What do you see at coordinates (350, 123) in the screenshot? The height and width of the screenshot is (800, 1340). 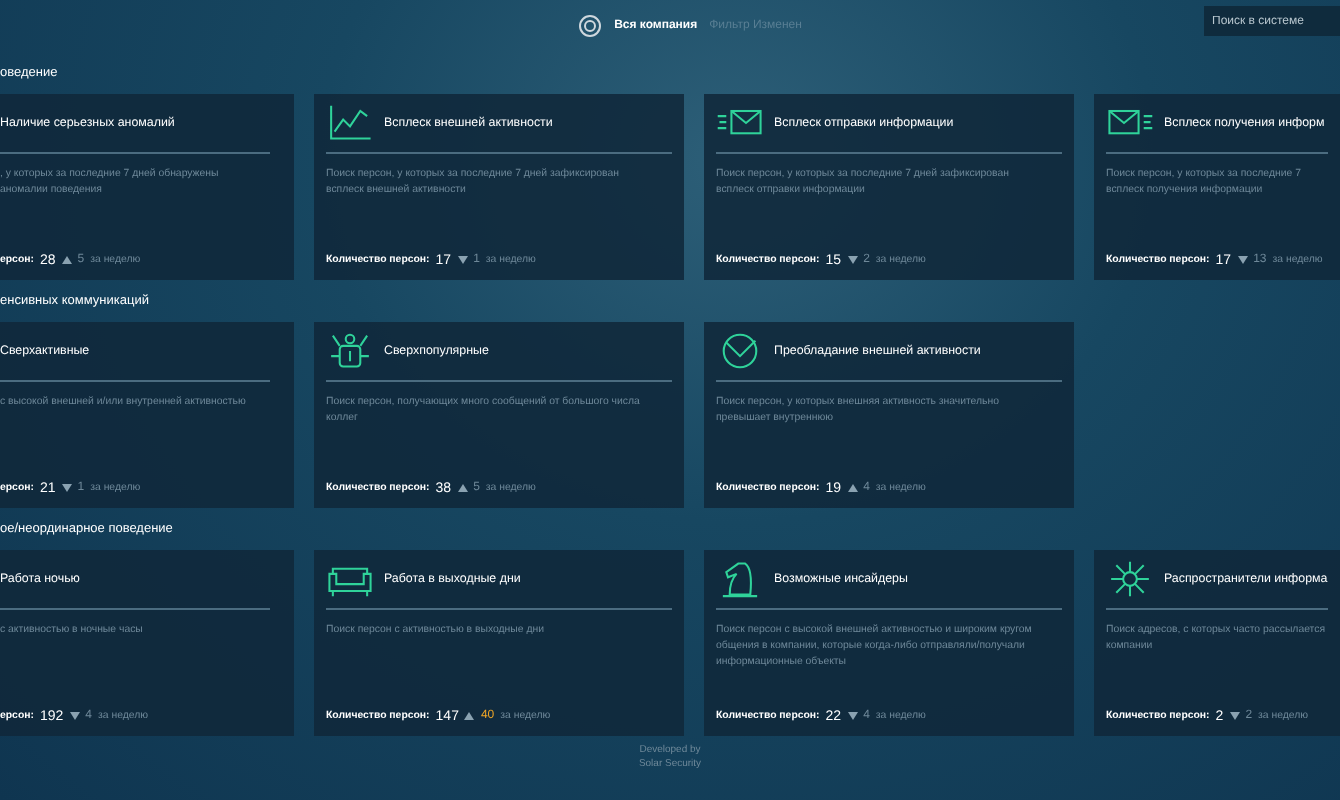 I see `line-chart-icon` at bounding box center [350, 123].